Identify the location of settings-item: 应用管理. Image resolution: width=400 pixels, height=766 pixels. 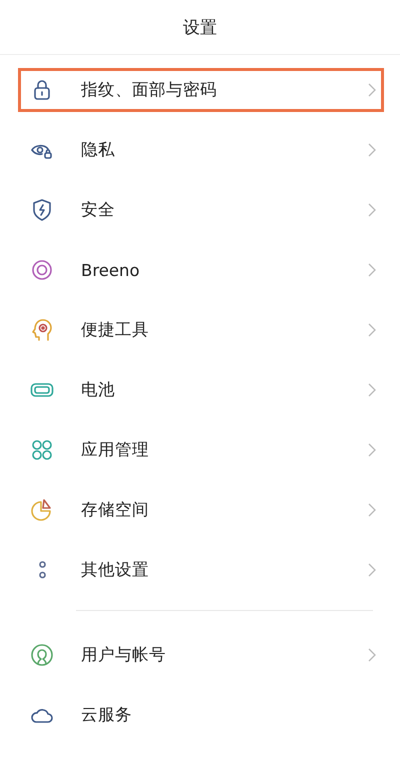
(201, 450).